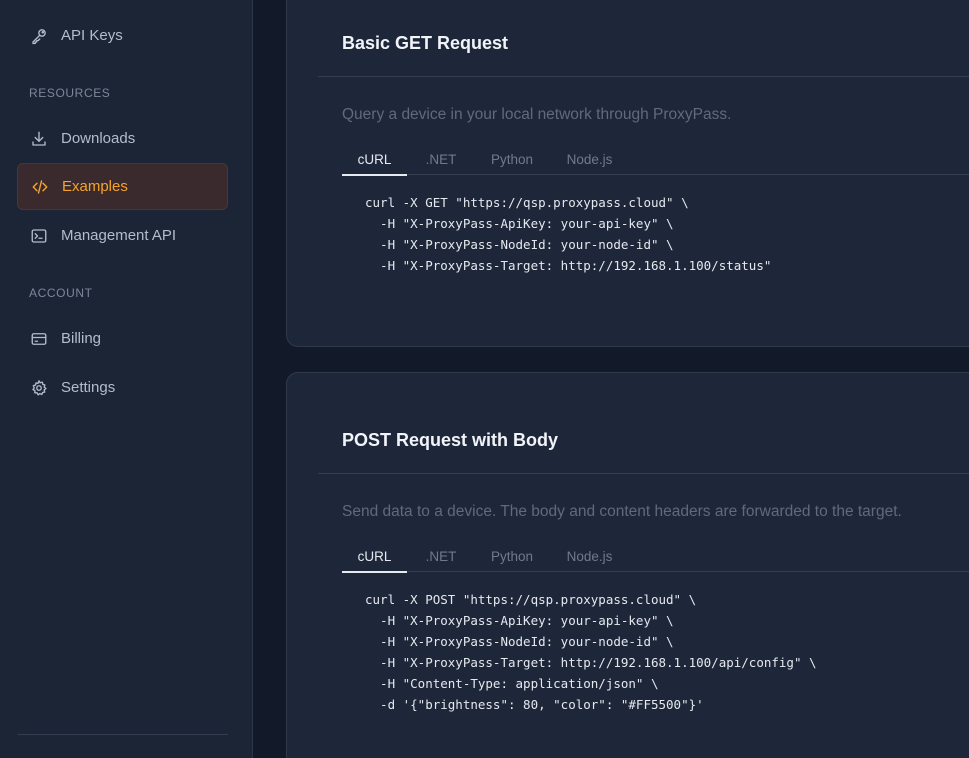  What do you see at coordinates (39, 36) in the screenshot?
I see `key-icon` at bounding box center [39, 36].